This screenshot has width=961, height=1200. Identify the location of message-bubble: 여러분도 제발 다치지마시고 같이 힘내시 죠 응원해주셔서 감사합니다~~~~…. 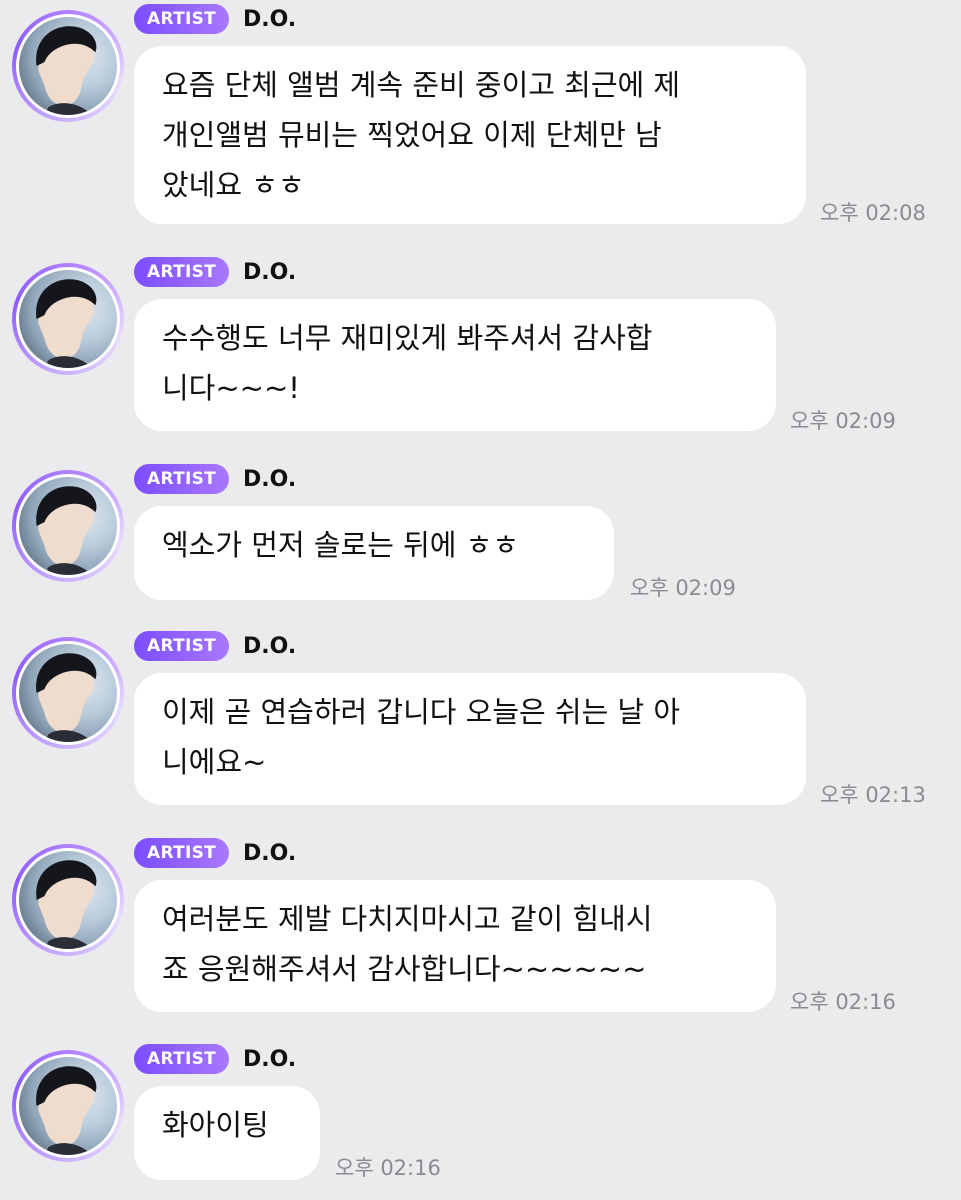
(455, 946).